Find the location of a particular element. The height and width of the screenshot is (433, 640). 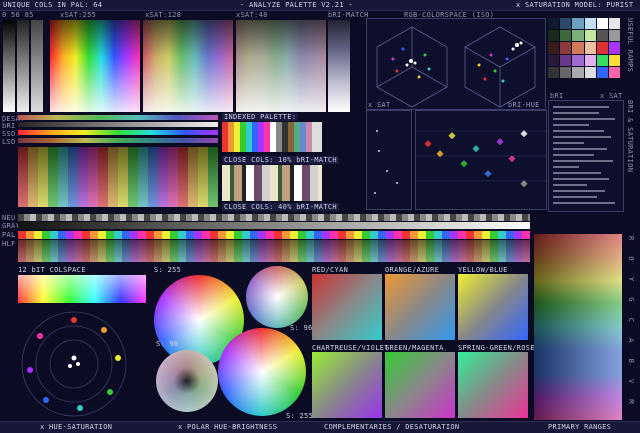

close-cols-10-label: CLOSE COLS: 10% bRI-MATCH is located at coordinates (280, 160).